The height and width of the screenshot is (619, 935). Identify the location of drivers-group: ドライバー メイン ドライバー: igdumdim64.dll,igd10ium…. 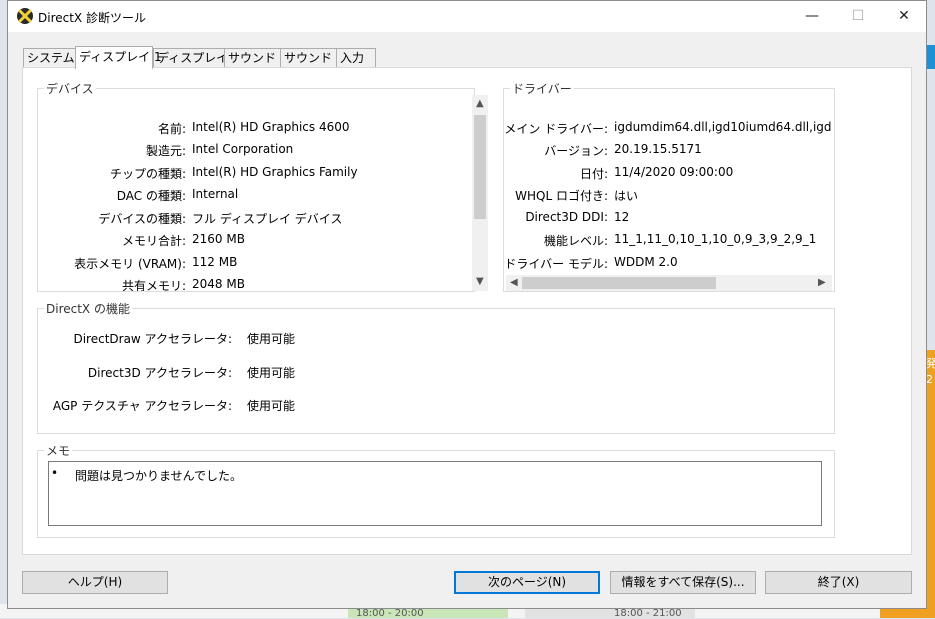
(669, 186).